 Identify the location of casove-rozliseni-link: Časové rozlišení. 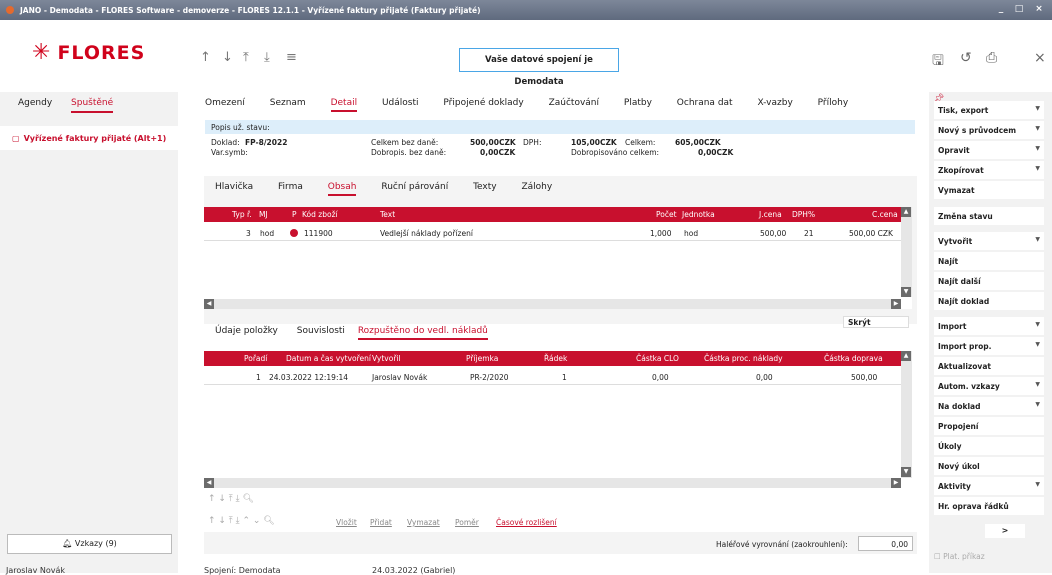
(526, 522).